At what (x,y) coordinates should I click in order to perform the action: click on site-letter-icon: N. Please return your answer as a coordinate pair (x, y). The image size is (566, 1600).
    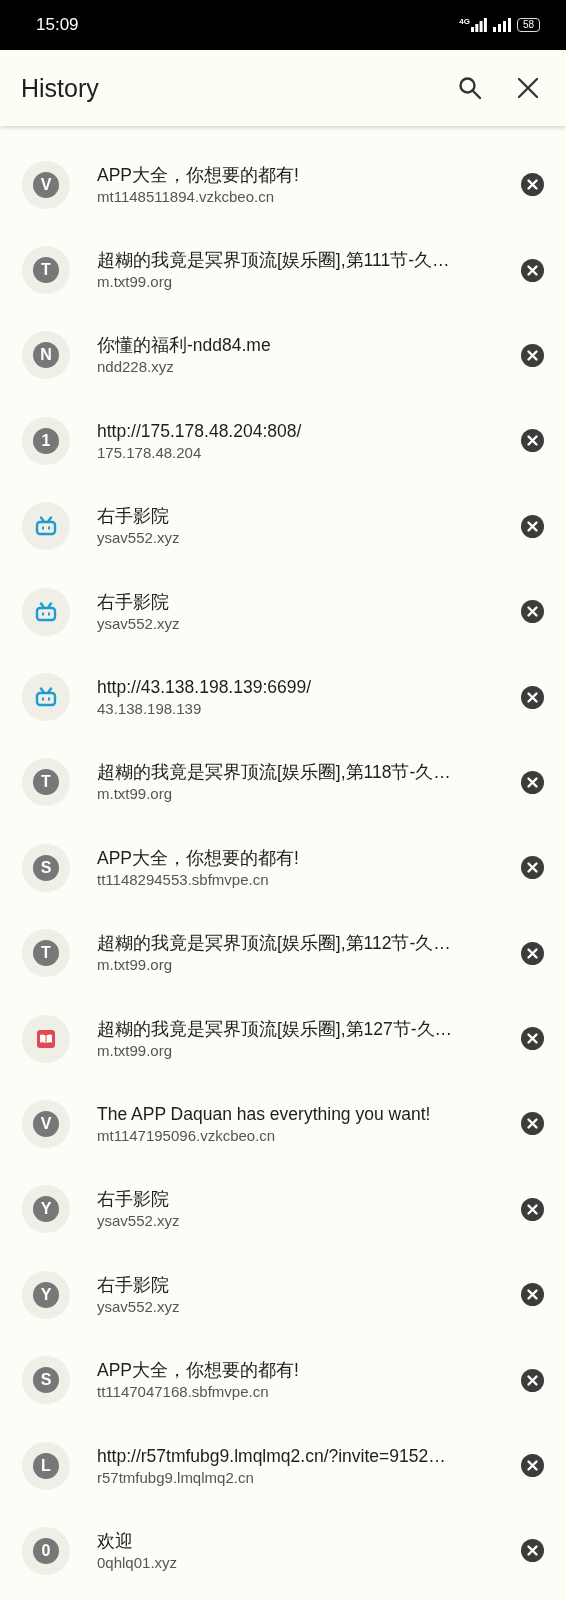
    Looking at the image, I should click on (46, 355).